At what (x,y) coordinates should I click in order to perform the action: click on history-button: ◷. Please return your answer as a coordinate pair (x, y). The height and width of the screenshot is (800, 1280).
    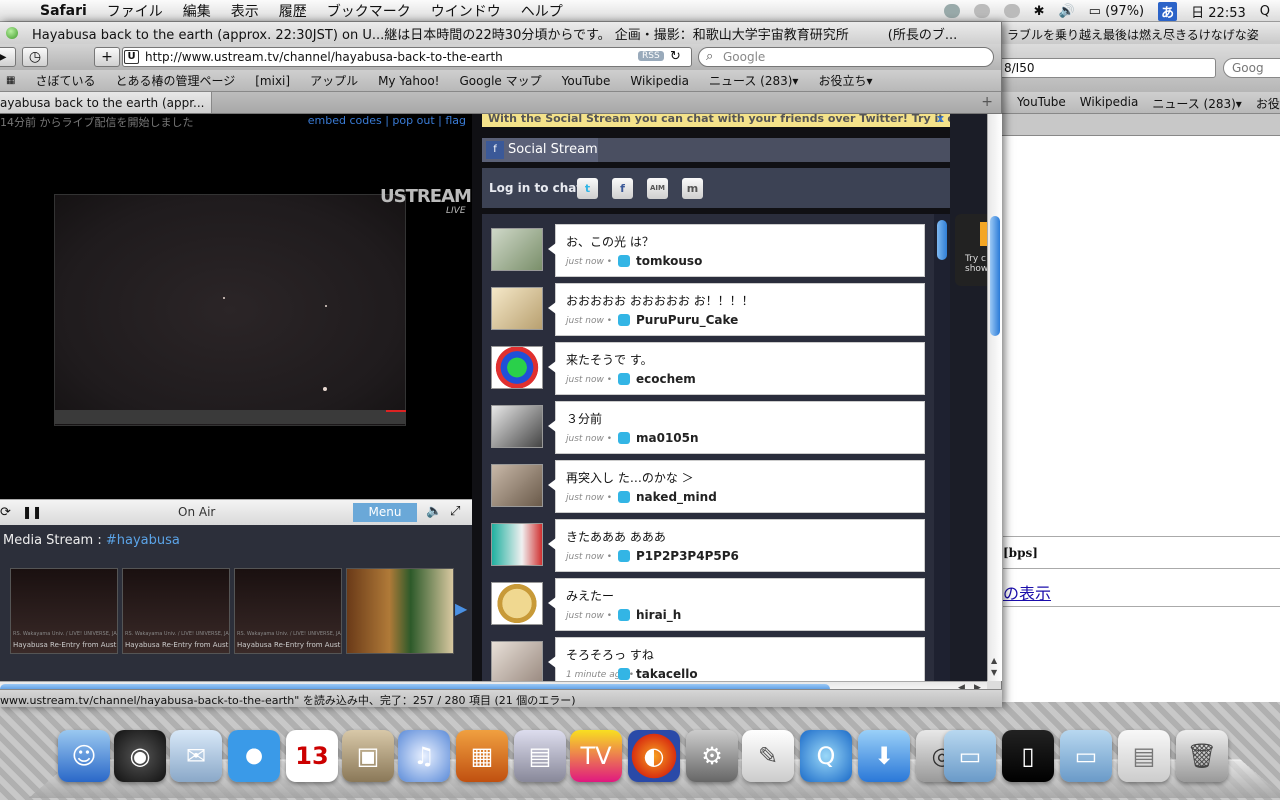
    Looking at the image, I should click on (35, 57).